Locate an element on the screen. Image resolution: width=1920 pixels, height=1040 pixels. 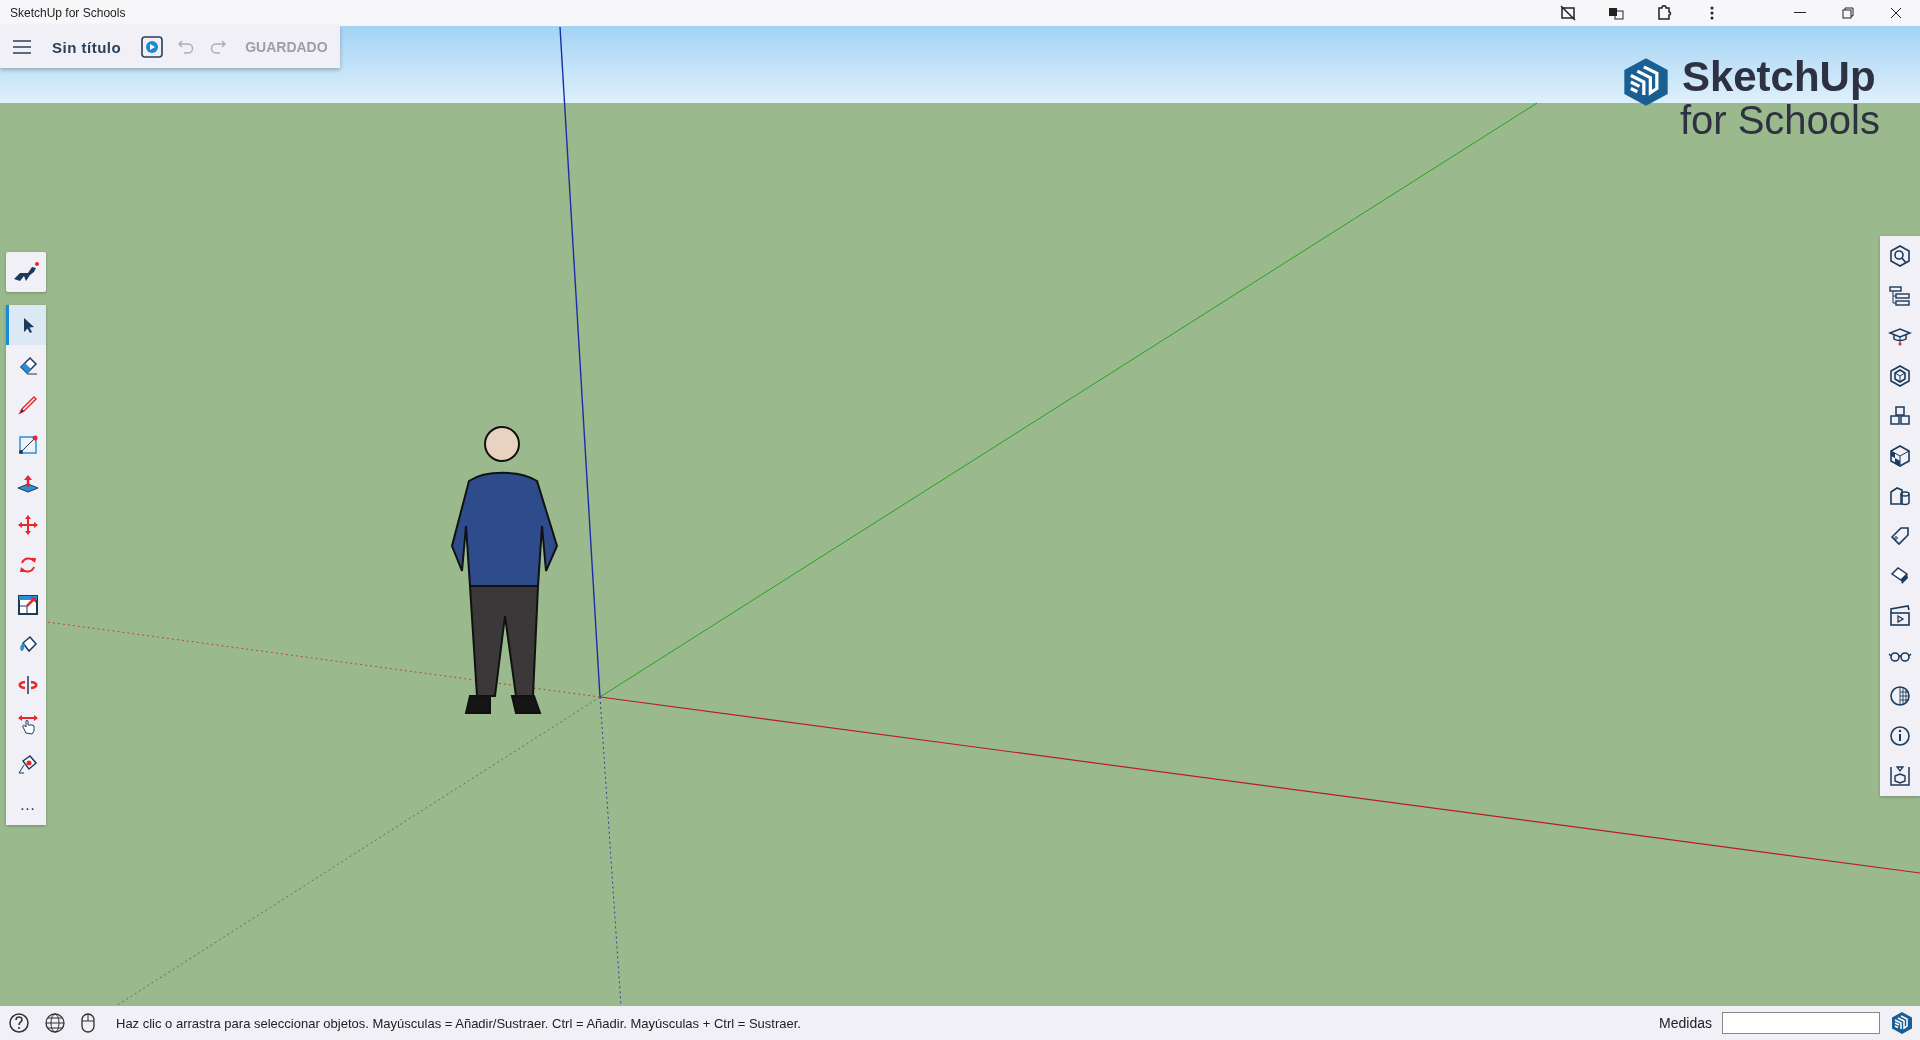
help-icon is located at coordinates (19, 1023).